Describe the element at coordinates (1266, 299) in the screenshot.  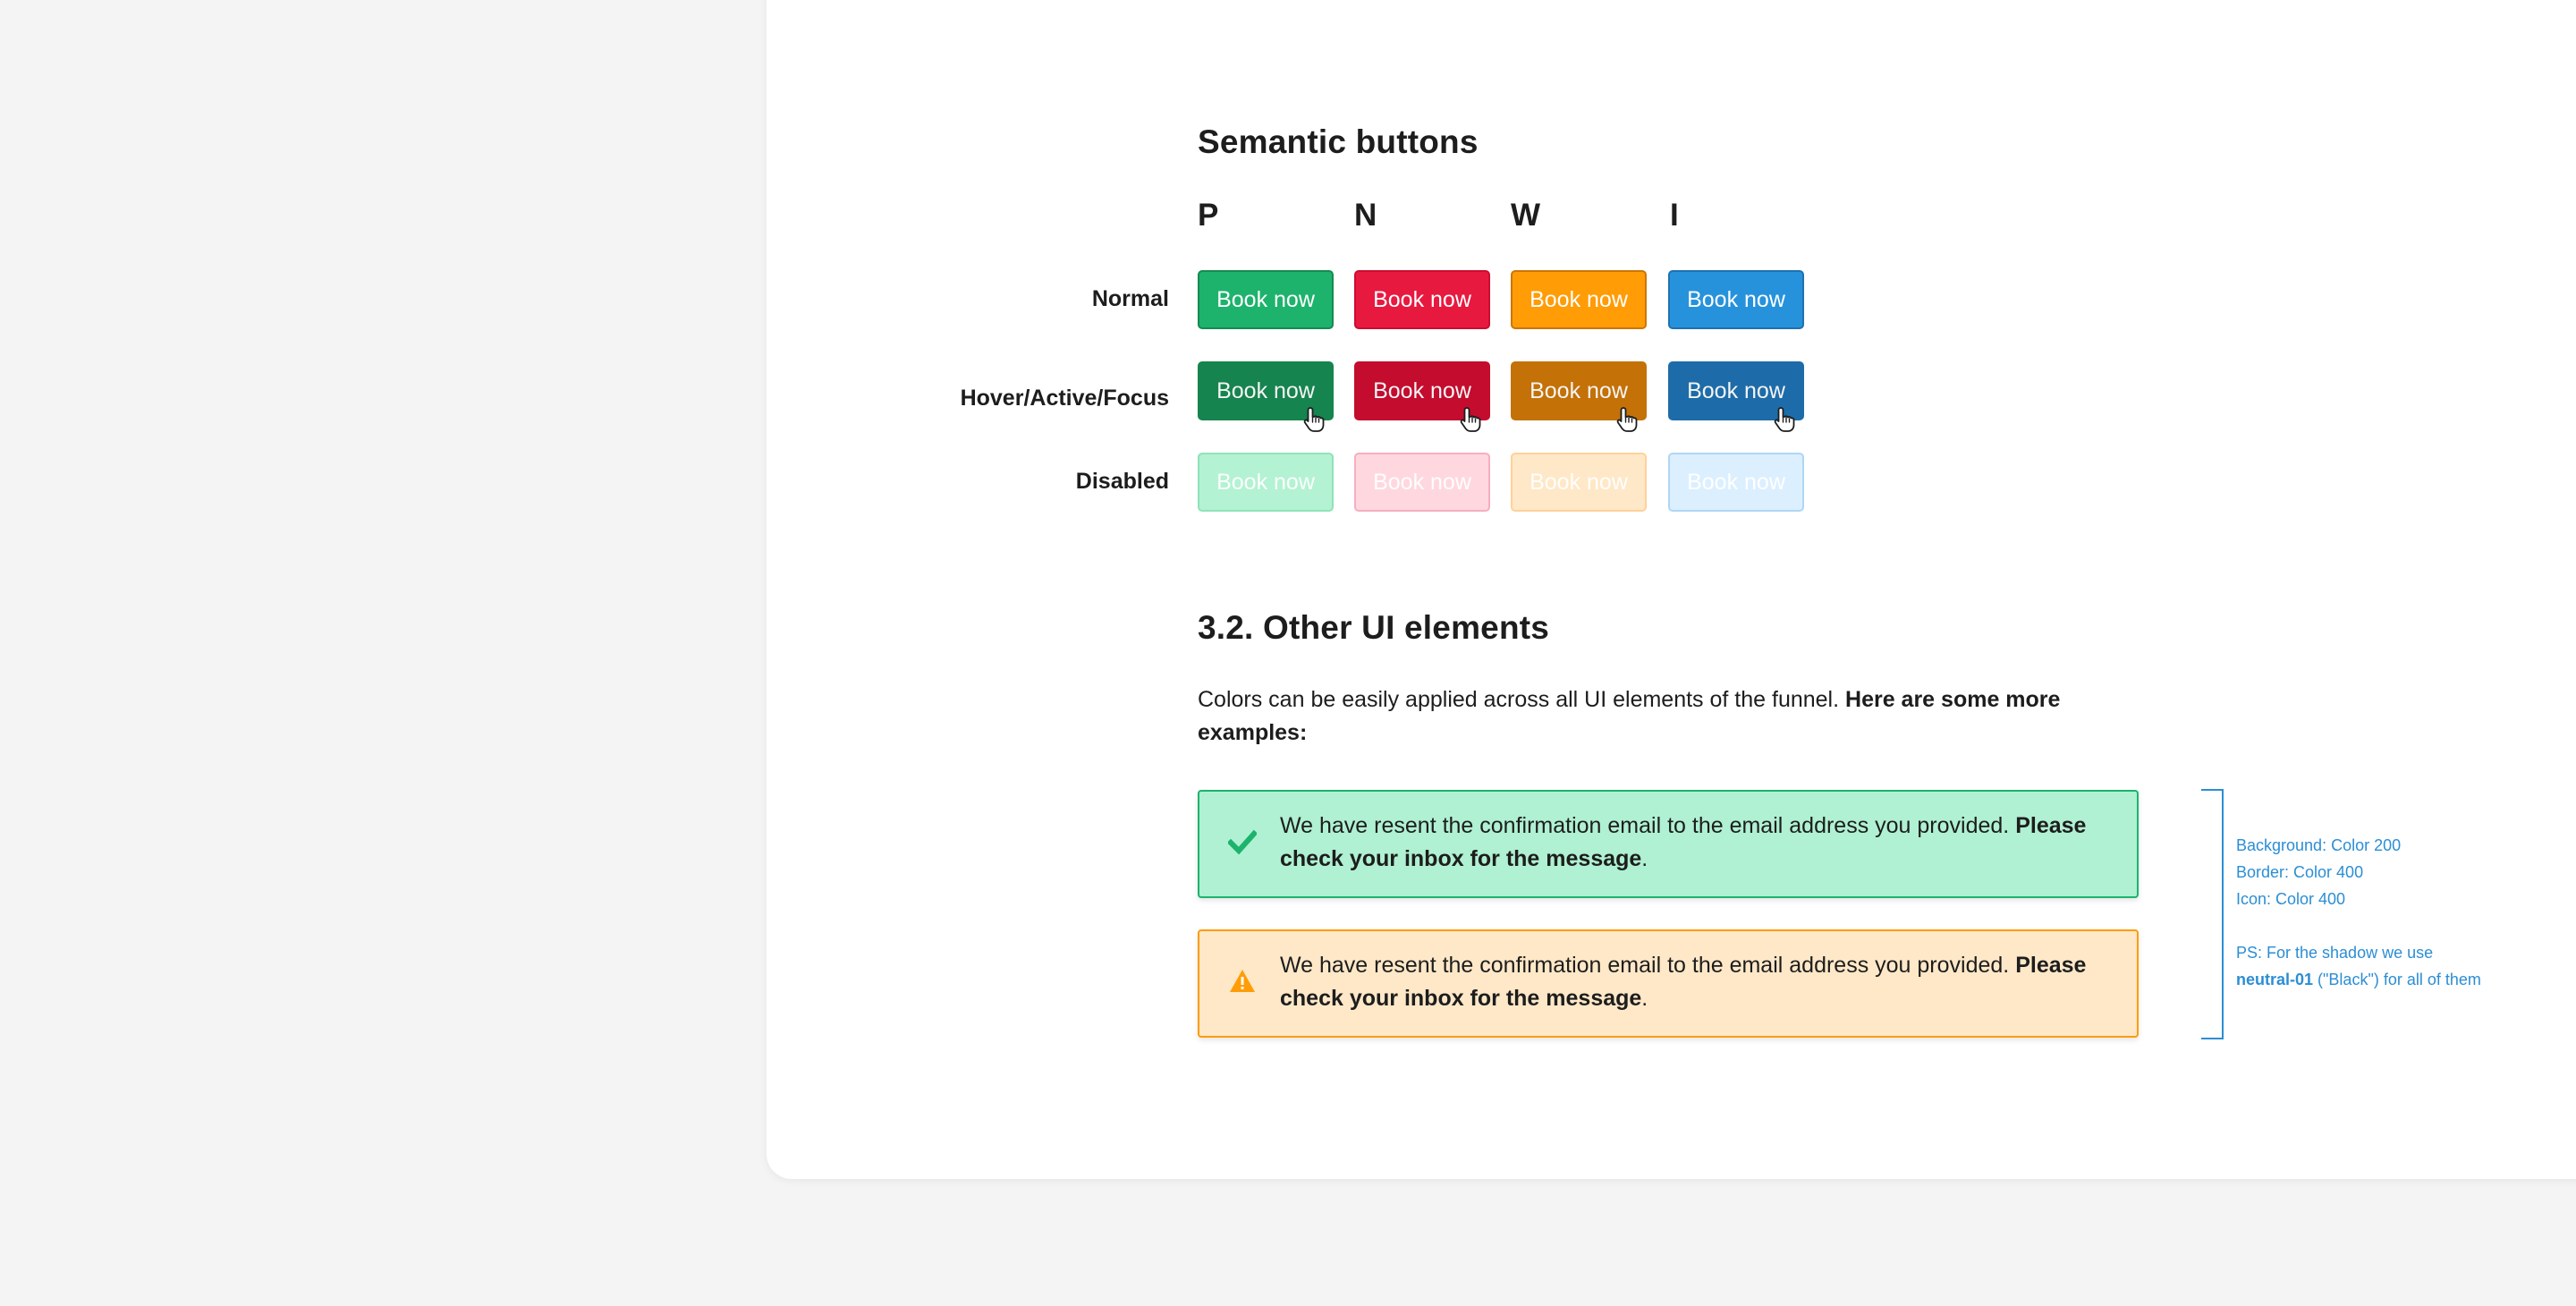
I see `book-now-button-p-normal: Book now` at that location.